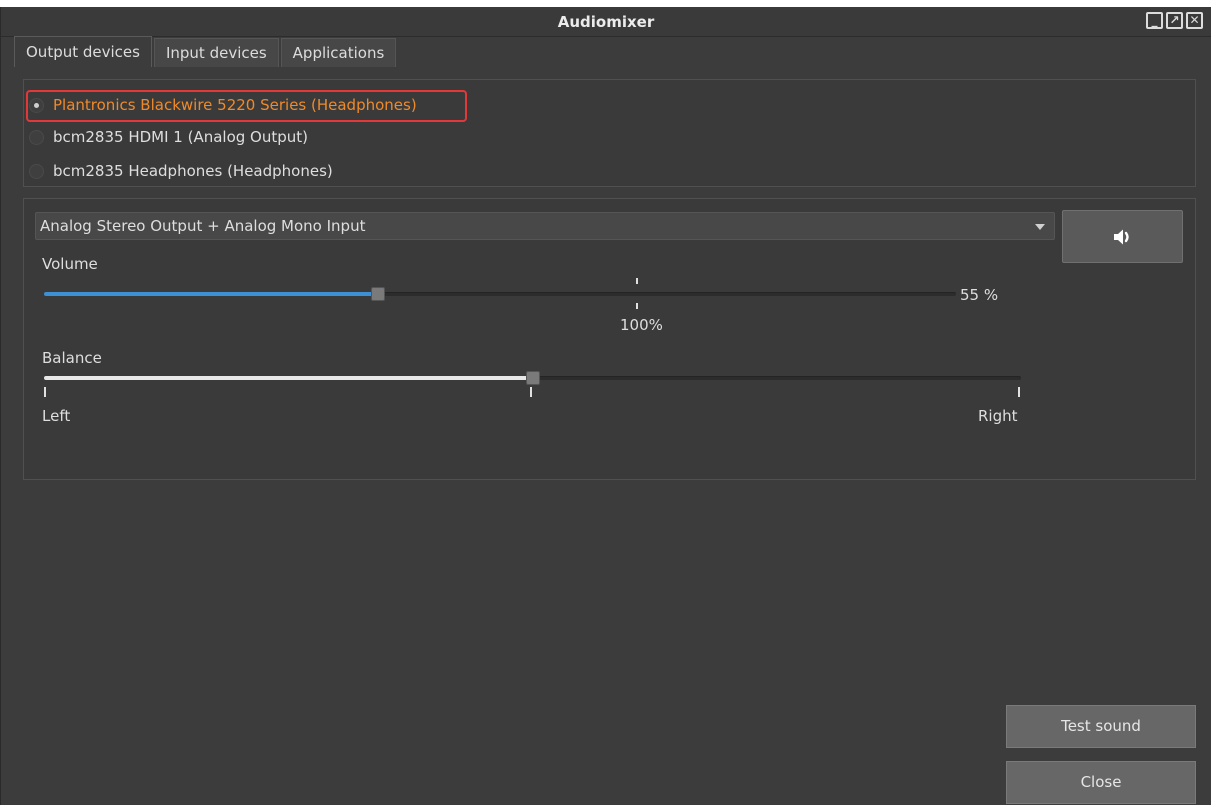 This screenshot has height=805, width=1211. What do you see at coordinates (203, 226) in the screenshot?
I see `profile-selected-value: Analog Stereo Output + Analog Mono Input` at bounding box center [203, 226].